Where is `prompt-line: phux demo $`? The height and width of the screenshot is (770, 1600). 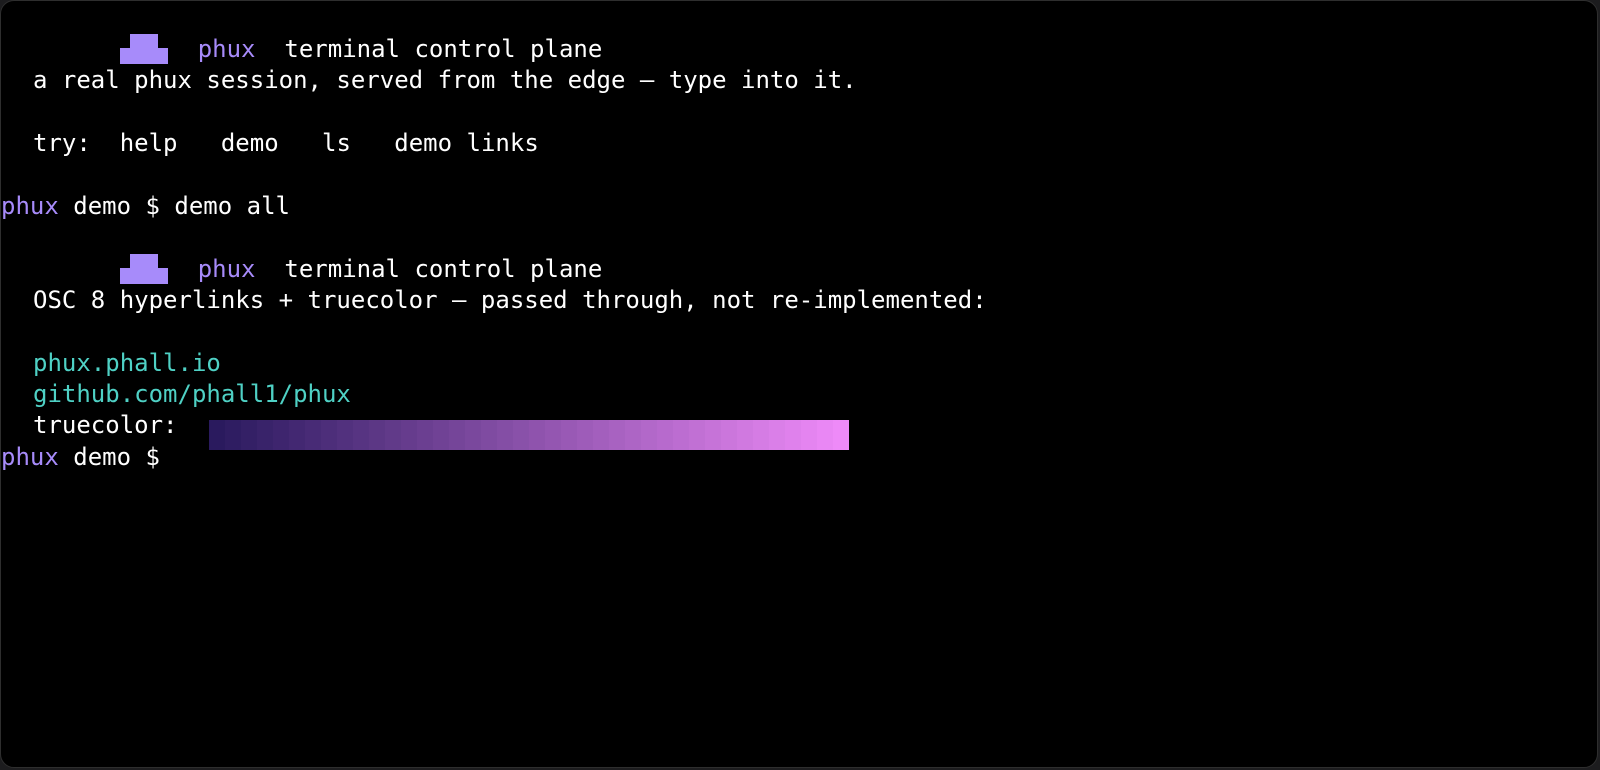
prompt-line: phux demo $ is located at coordinates (87, 457).